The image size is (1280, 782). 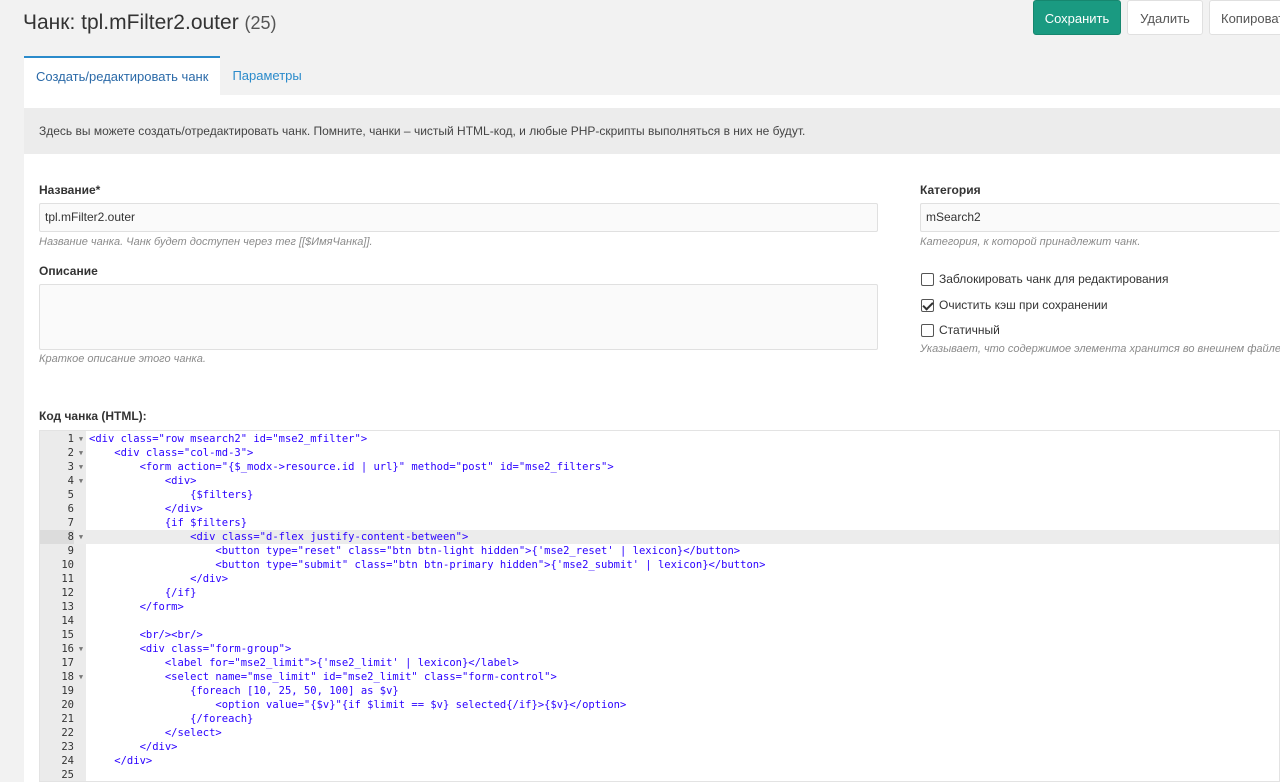 I want to click on static-checkbox-label: Статичный, so click(x=969, y=330).